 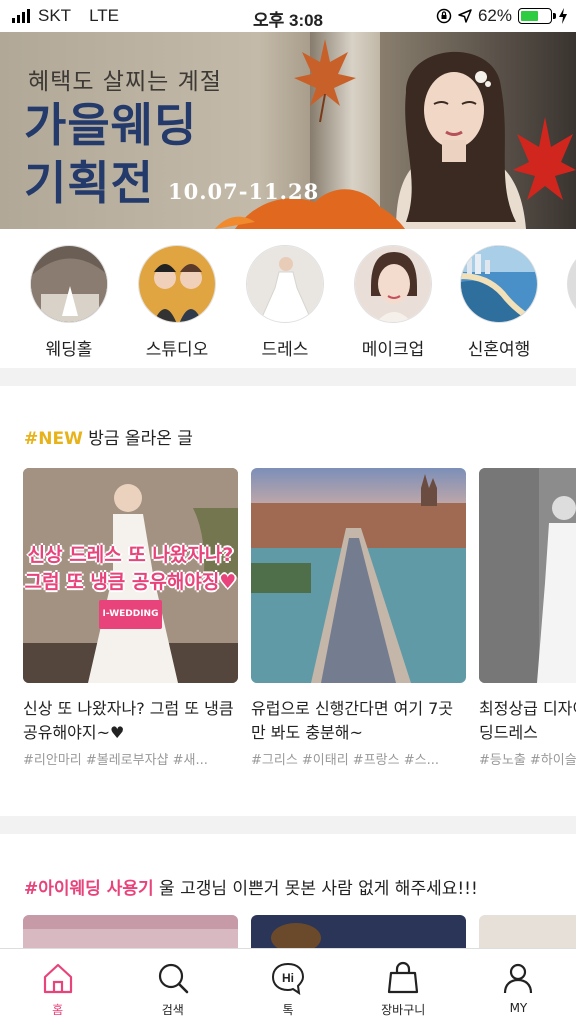 What do you see at coordinates (285, 284) in the screenshot?
I see `dress-thumbnail` at bounding box center [285, 284].